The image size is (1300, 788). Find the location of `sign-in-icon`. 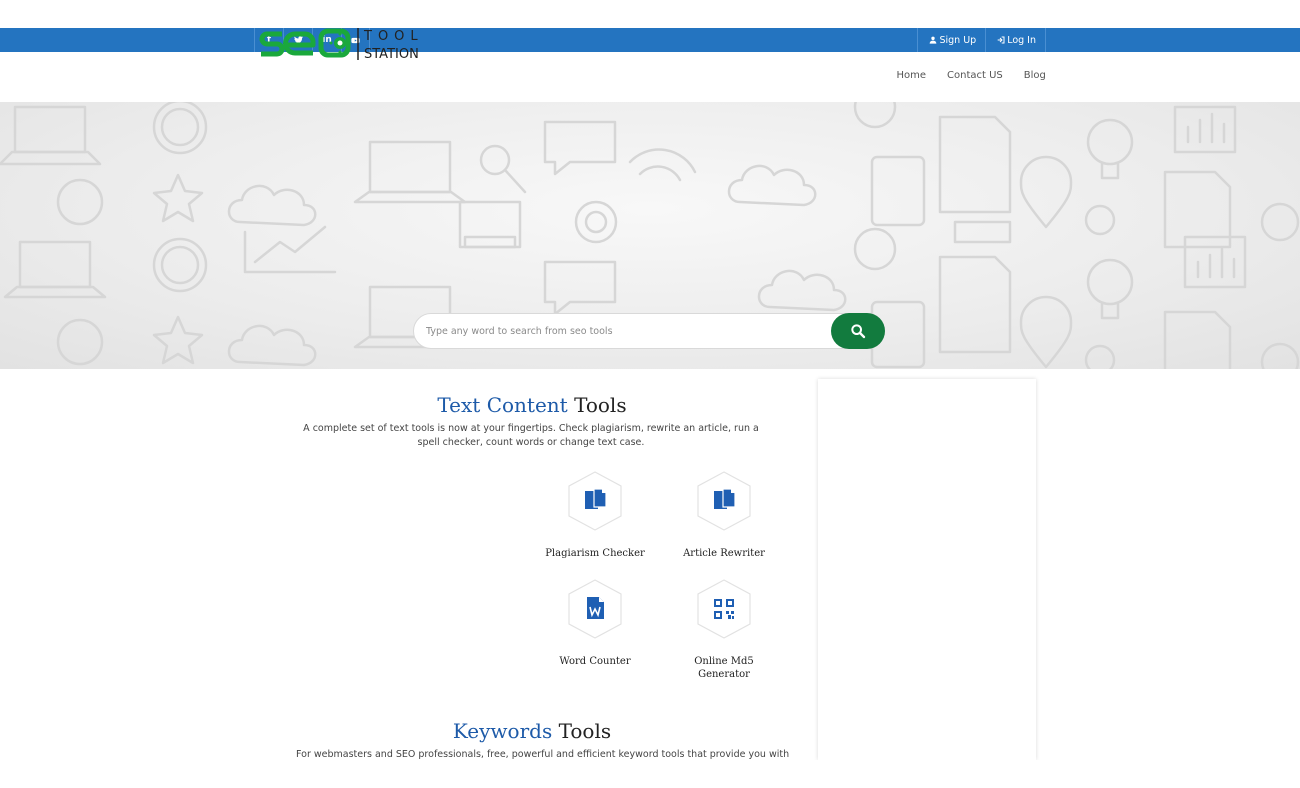

sign-in-icon is located at coordinates (1001, 40).